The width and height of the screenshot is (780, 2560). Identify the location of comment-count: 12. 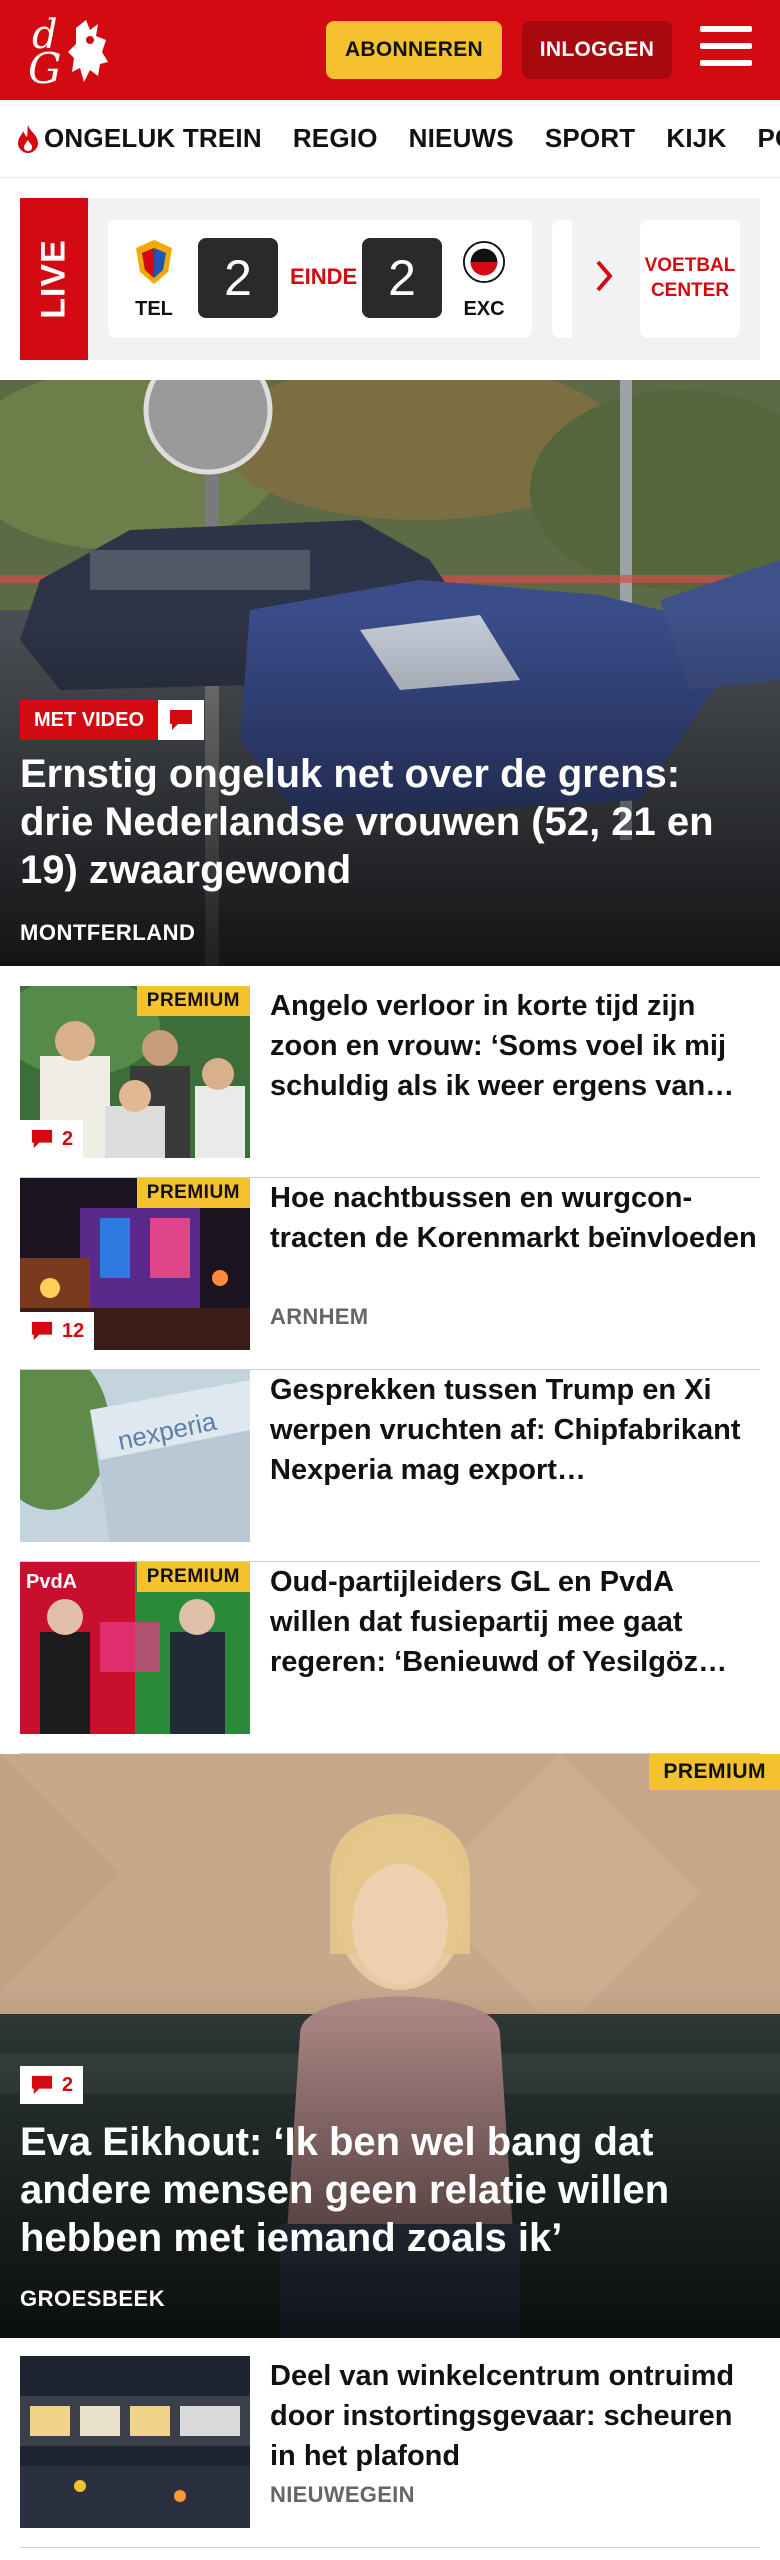
(57, 1331).